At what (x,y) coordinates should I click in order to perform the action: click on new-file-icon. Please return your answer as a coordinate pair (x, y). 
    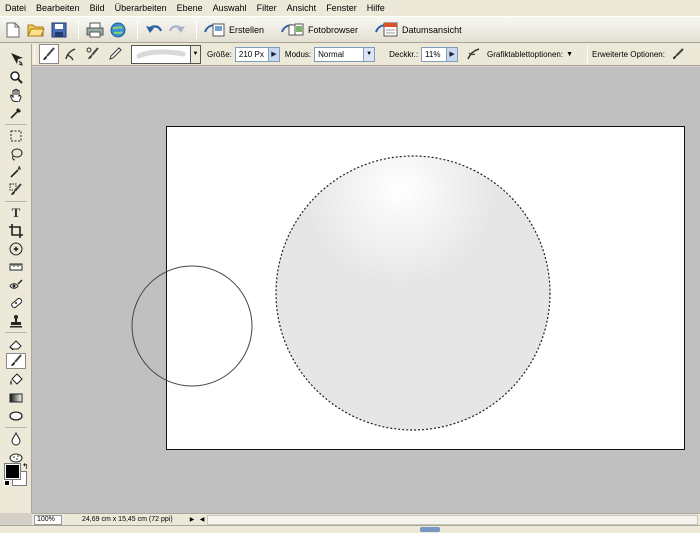
    Looking at the image, I should click on (13, 30).